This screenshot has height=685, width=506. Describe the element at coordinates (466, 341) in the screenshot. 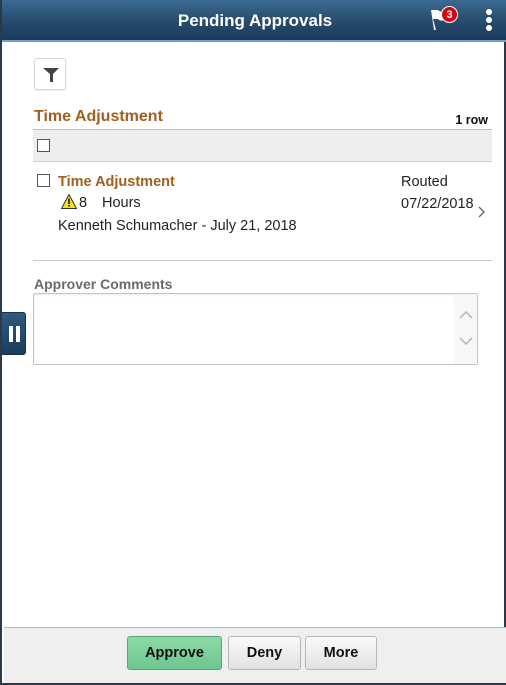

I see `chevron-down-icon` at that location.